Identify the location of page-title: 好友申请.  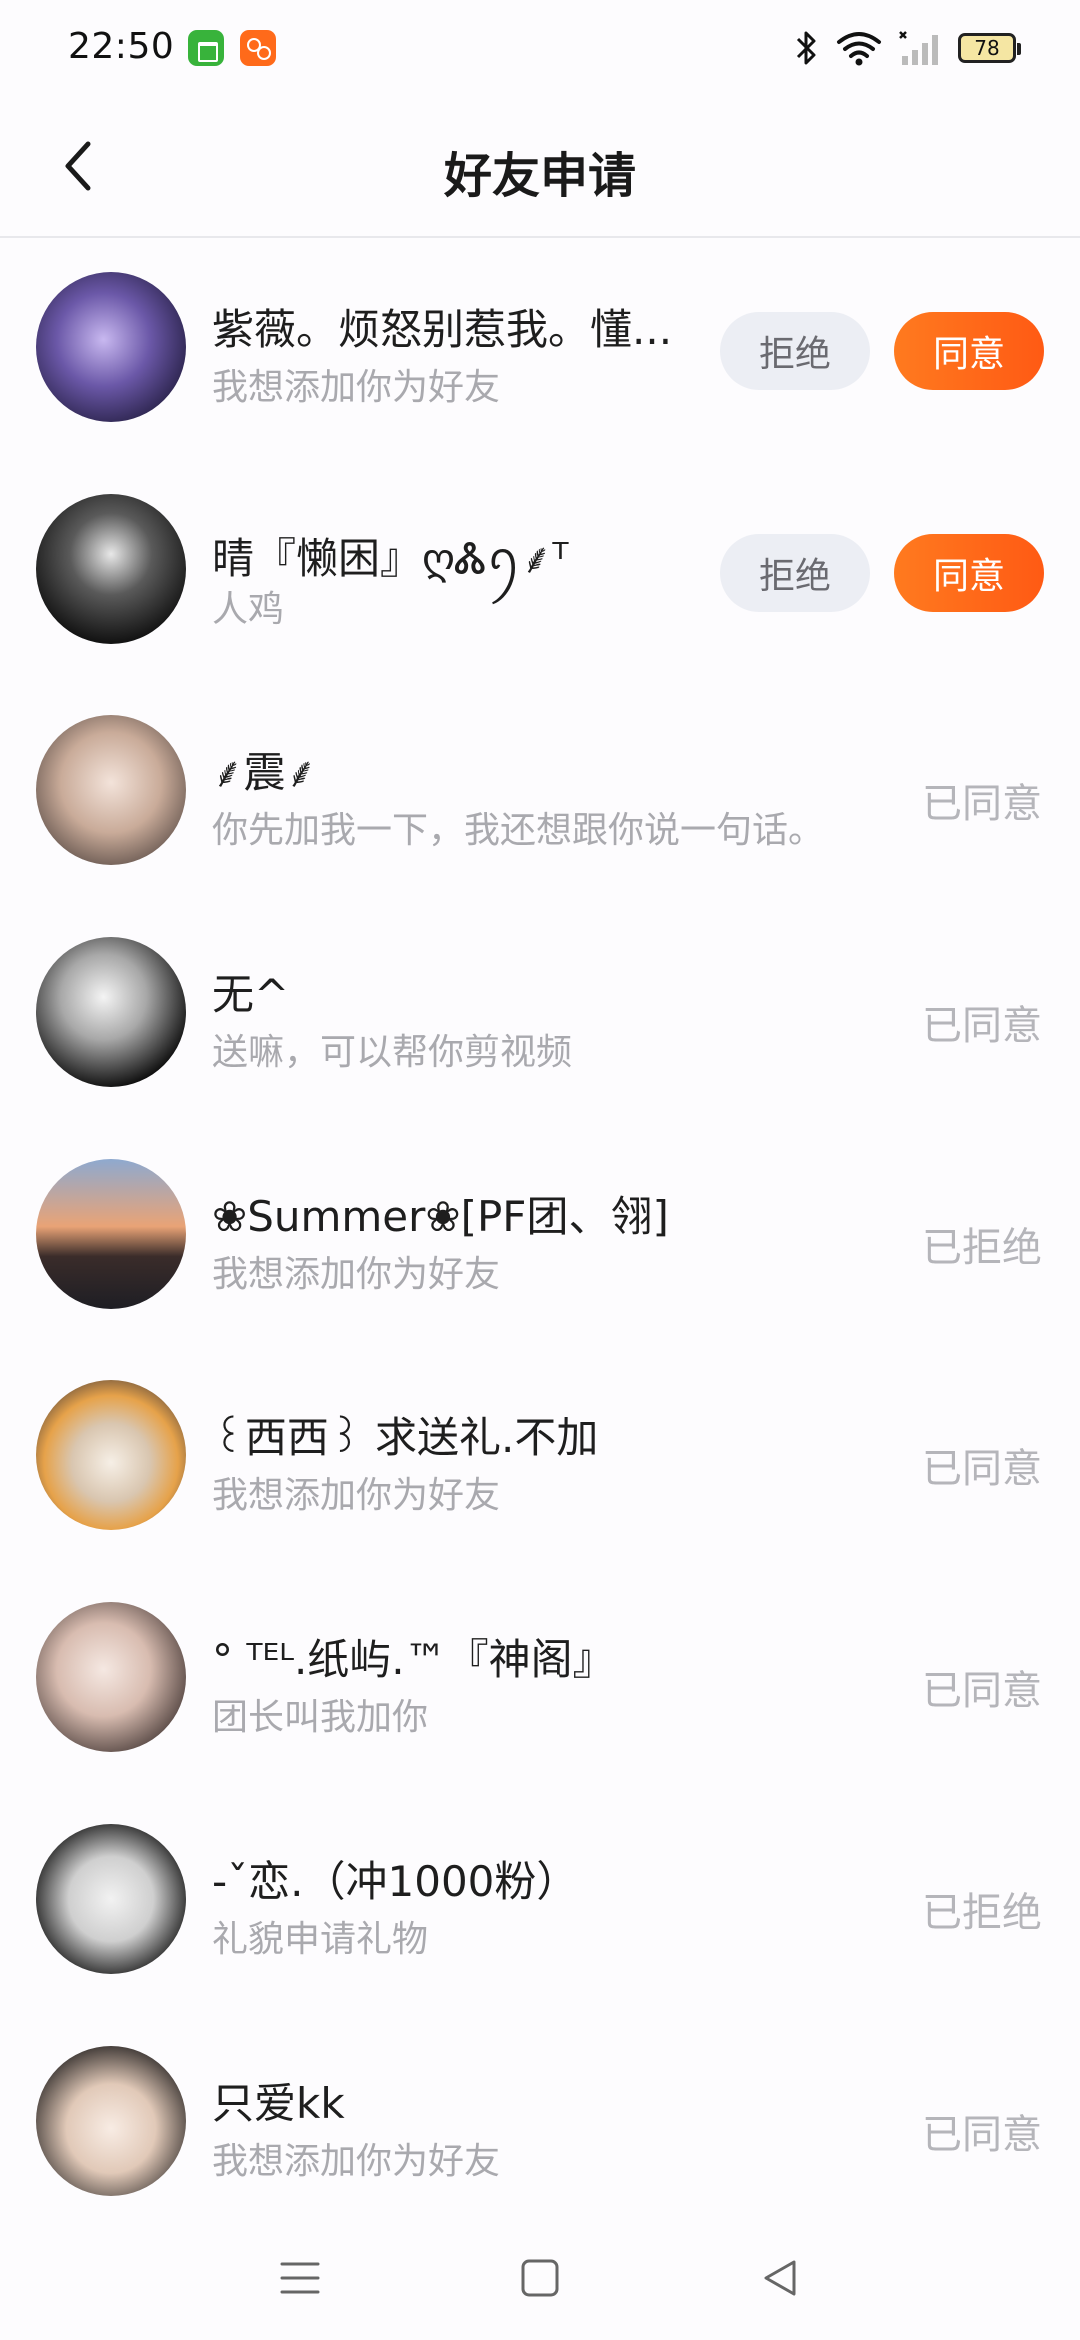
(539, 176).